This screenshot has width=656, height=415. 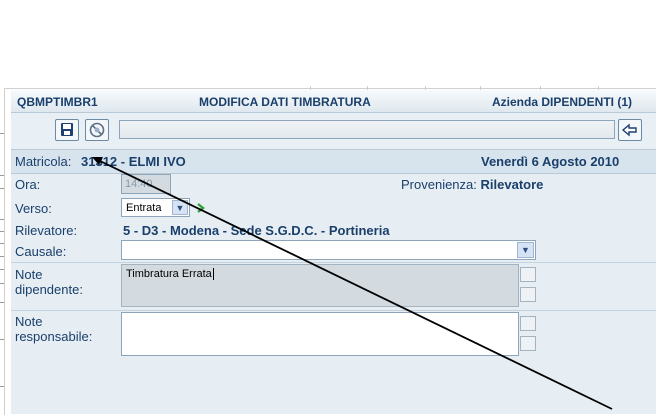 I want to click on note-dipendente-label: Note dipendente:, so click(x=49, y=282).